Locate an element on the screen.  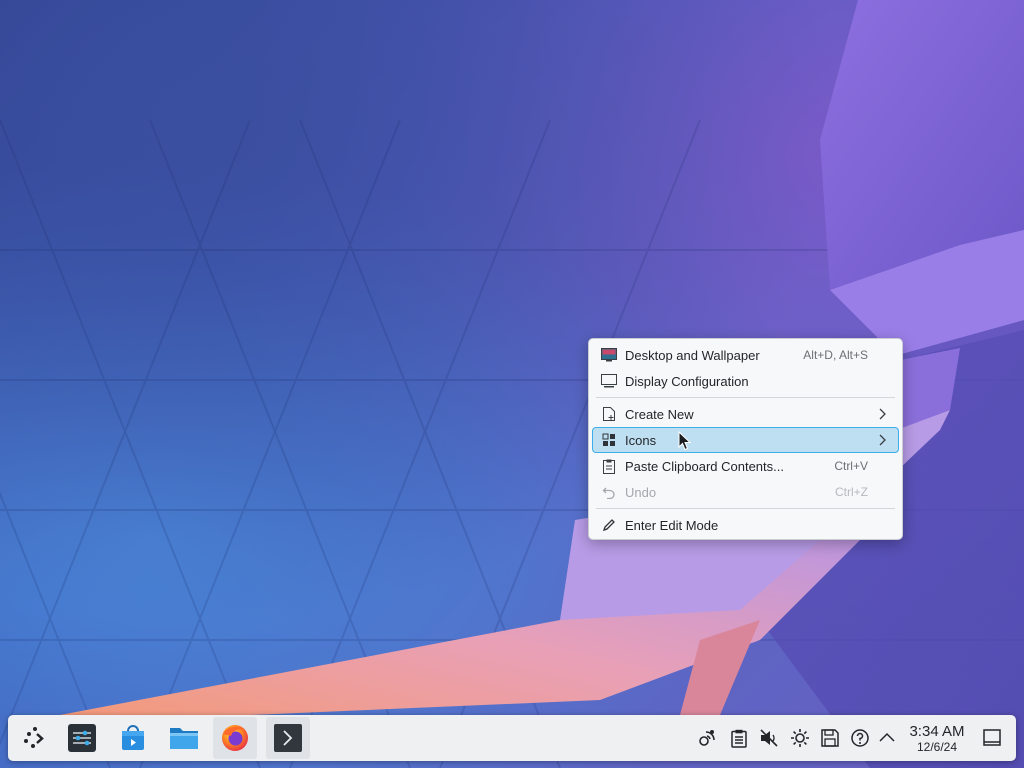
clock-date: 12/6/24 is located at coordinates (937, 747).